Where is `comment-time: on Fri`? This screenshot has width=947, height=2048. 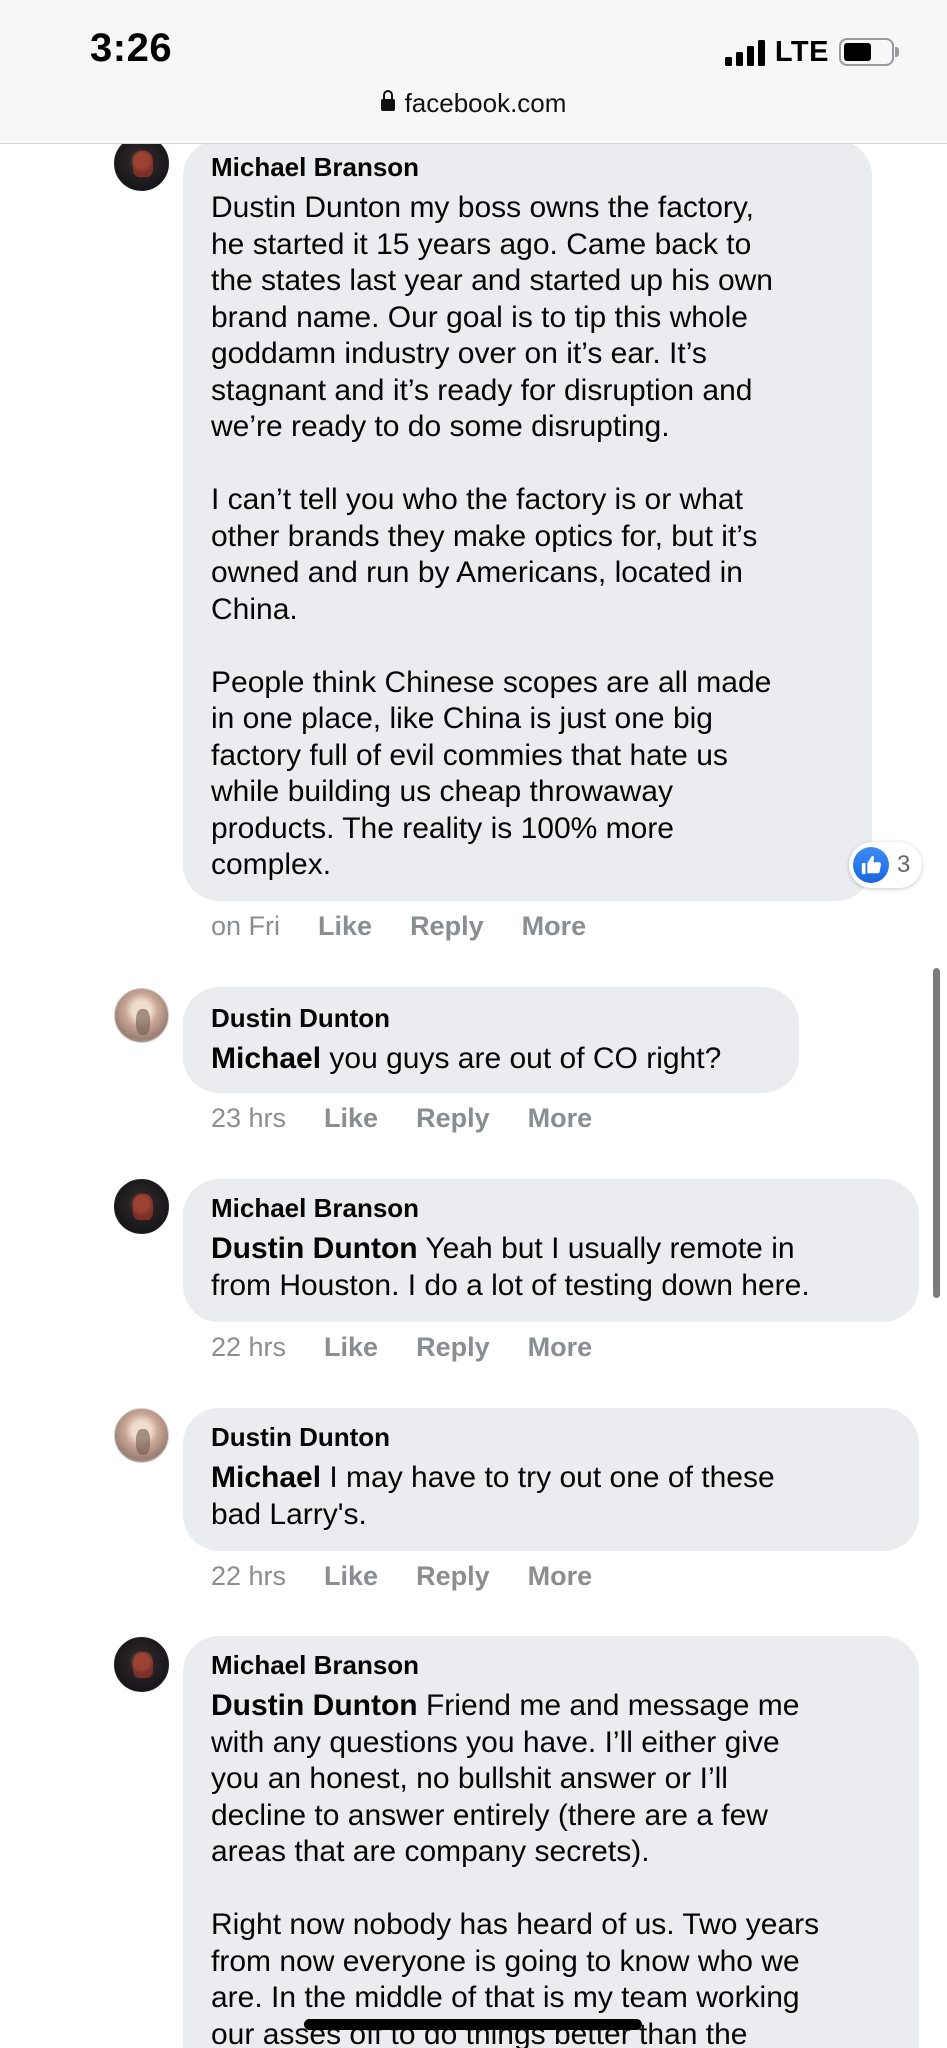 comment-time: on Fri is located at coordinates (245, 926).